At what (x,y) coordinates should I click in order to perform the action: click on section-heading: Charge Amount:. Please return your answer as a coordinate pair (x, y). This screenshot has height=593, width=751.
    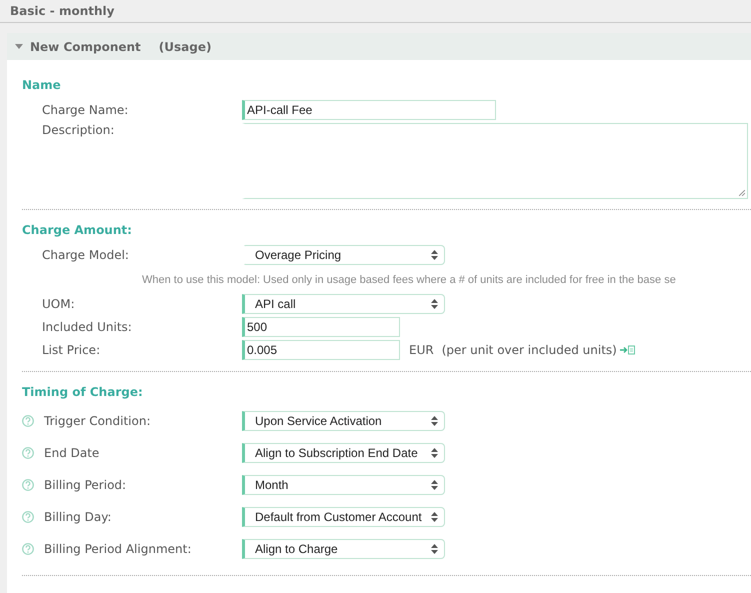
    Looking at the image, I should click on (77, 230).